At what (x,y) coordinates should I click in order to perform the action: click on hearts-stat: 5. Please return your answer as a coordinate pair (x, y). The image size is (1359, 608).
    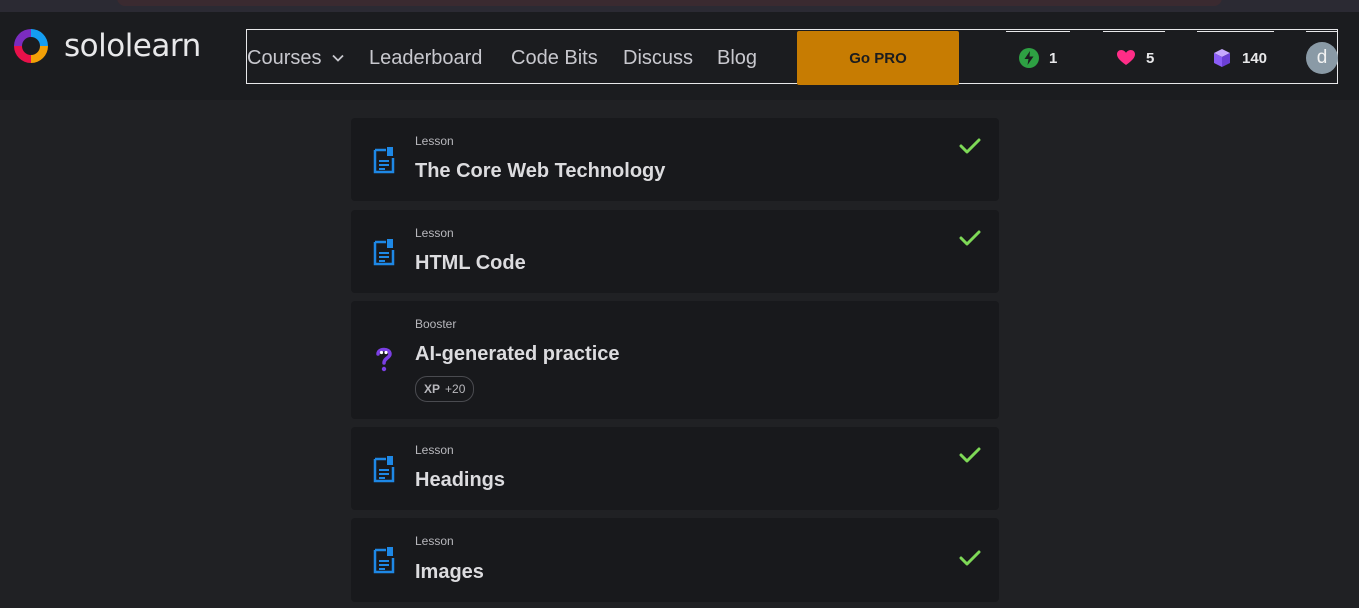
    Looking at the image, I should click on (1135, 58).